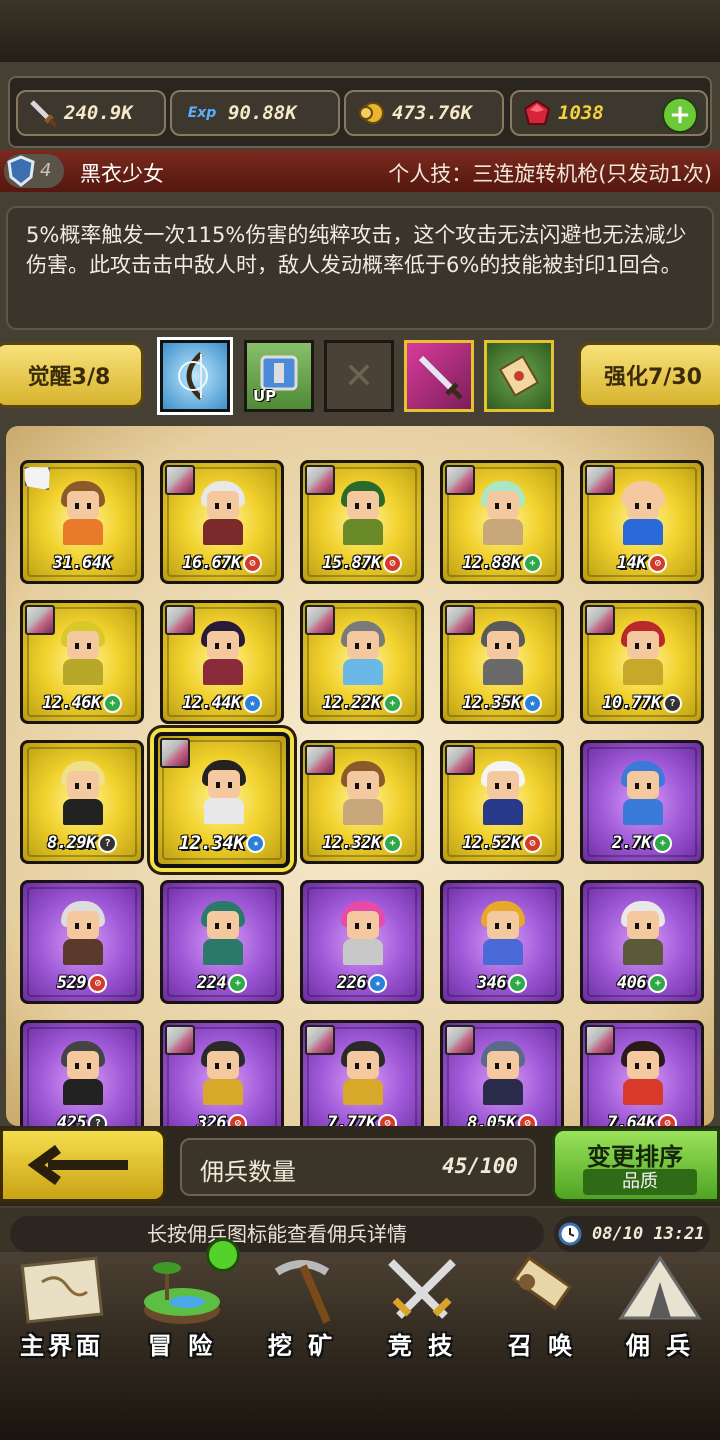 The width and height of the screenshot is (720, 1440). I want to click on nav-main: 主界面, so click(62, 1312).